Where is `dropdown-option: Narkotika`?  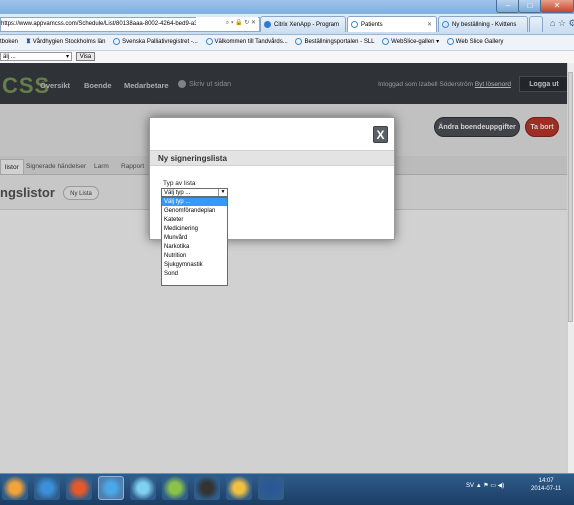
dropdown-option: Narkotika is located at coordinates (194, 247).